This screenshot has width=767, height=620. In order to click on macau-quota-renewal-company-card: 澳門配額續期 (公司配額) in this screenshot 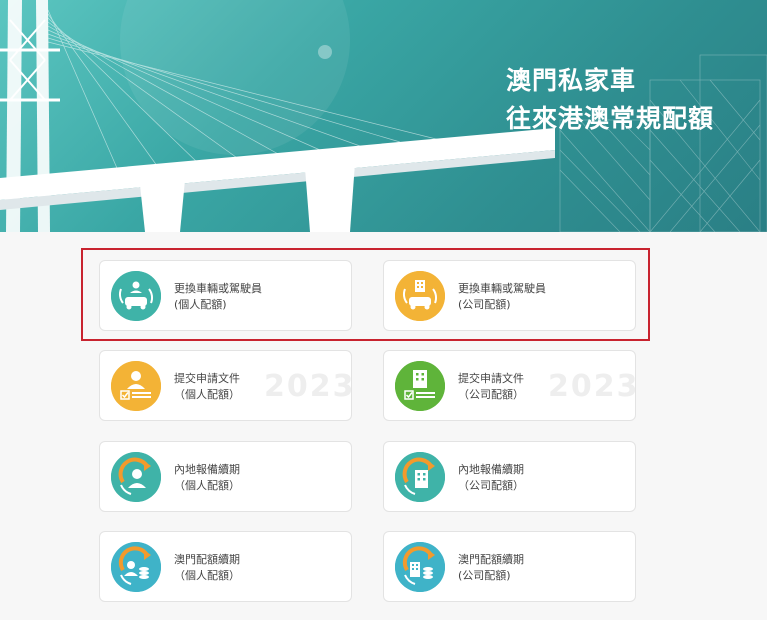, I will do `click(509, 566)`.